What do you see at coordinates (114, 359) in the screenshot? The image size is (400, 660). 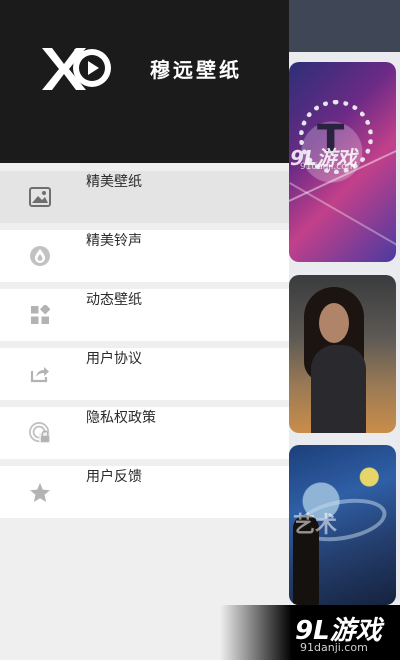 I see `menu-item-label: 用户协议` at bounding box center [114, 359].